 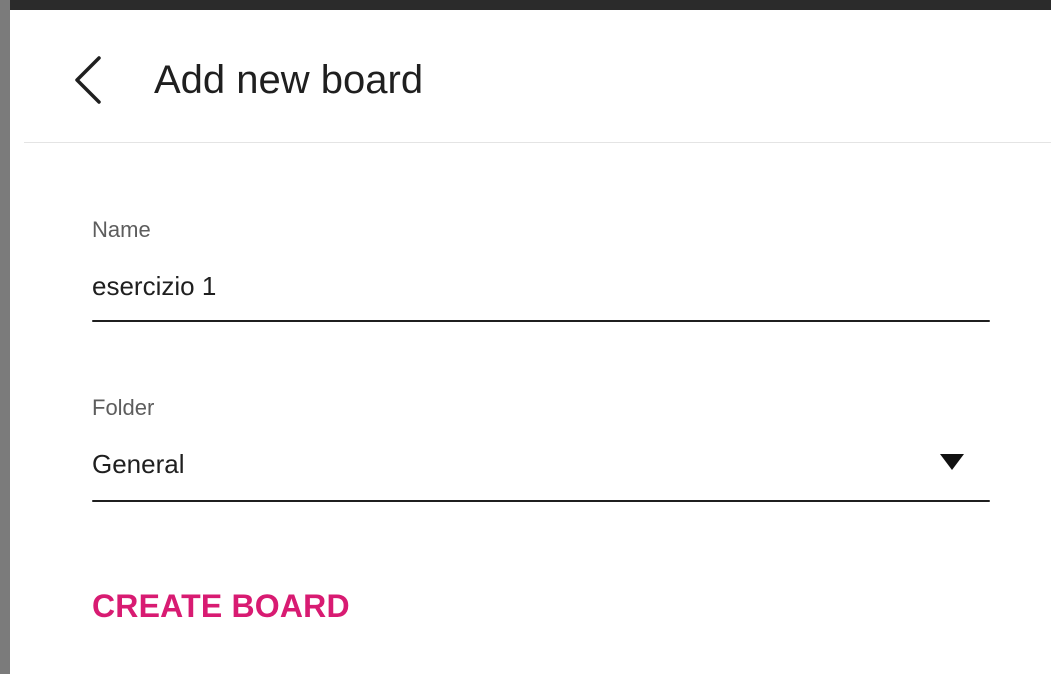 I want to click on name-input-value: esercizio 1, so click(x=154, y=286).